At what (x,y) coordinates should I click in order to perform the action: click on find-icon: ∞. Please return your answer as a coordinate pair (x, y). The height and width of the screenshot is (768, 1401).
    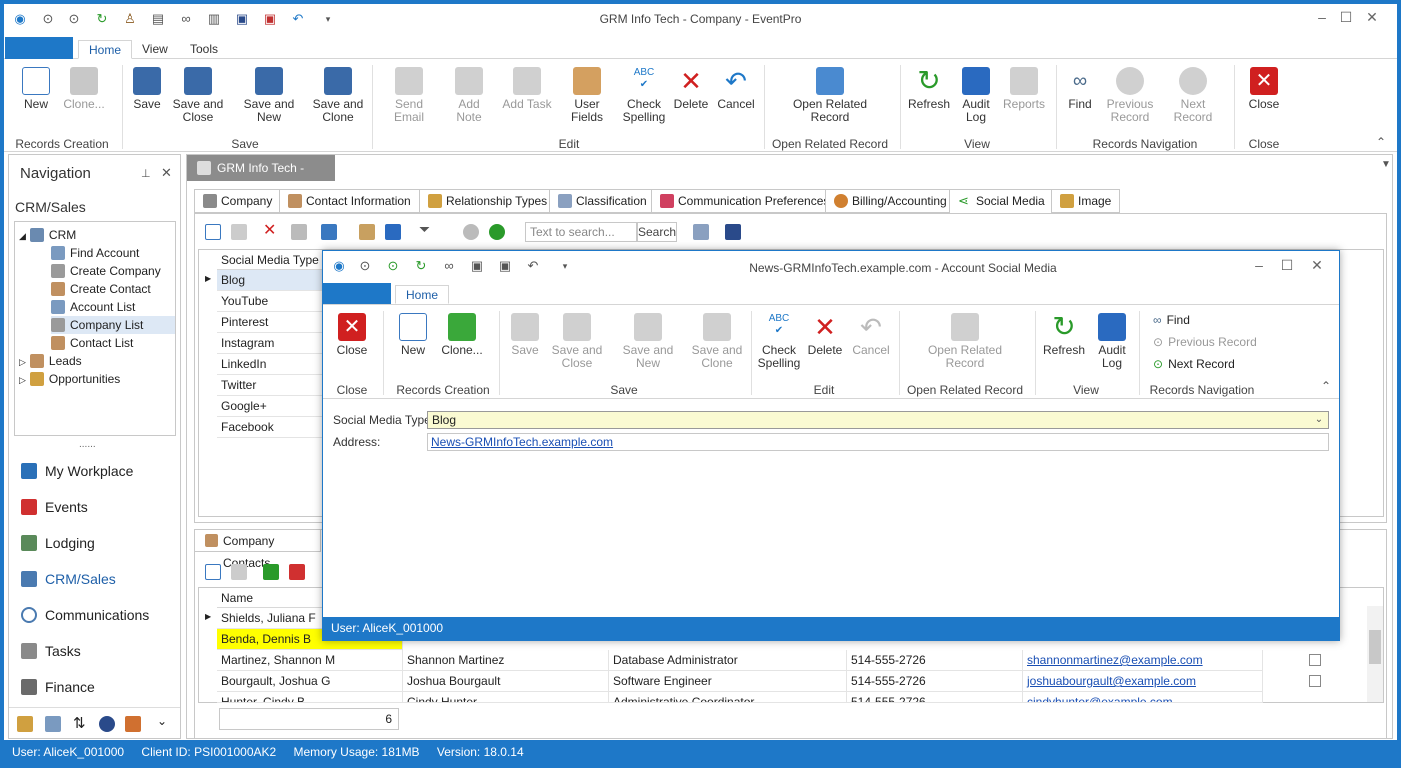
    Looking at the image, I should click on (449, 266).